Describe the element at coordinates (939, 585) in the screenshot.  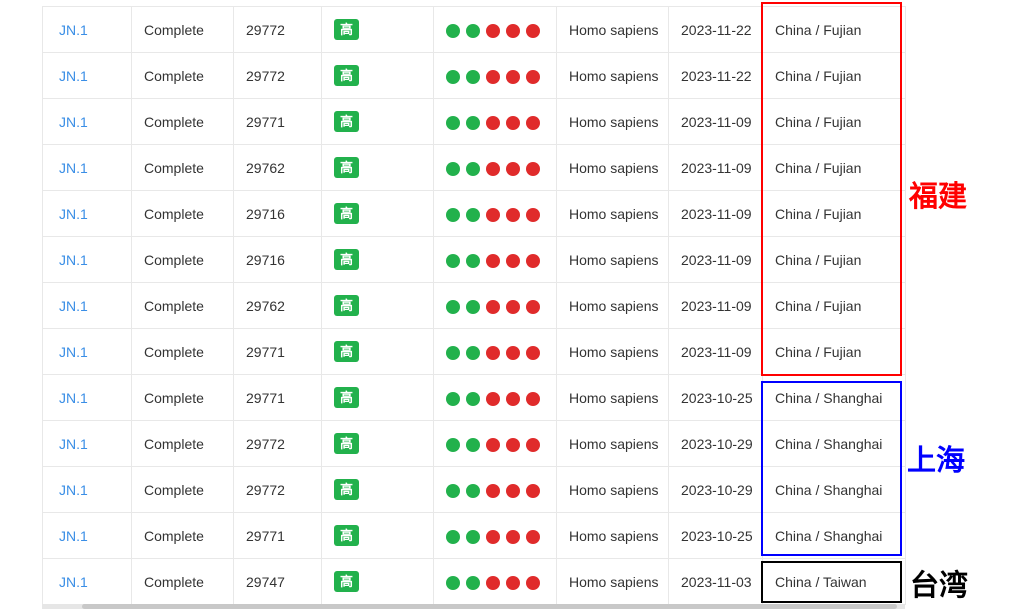
I see `taiwan-label: 台湾` at that location.